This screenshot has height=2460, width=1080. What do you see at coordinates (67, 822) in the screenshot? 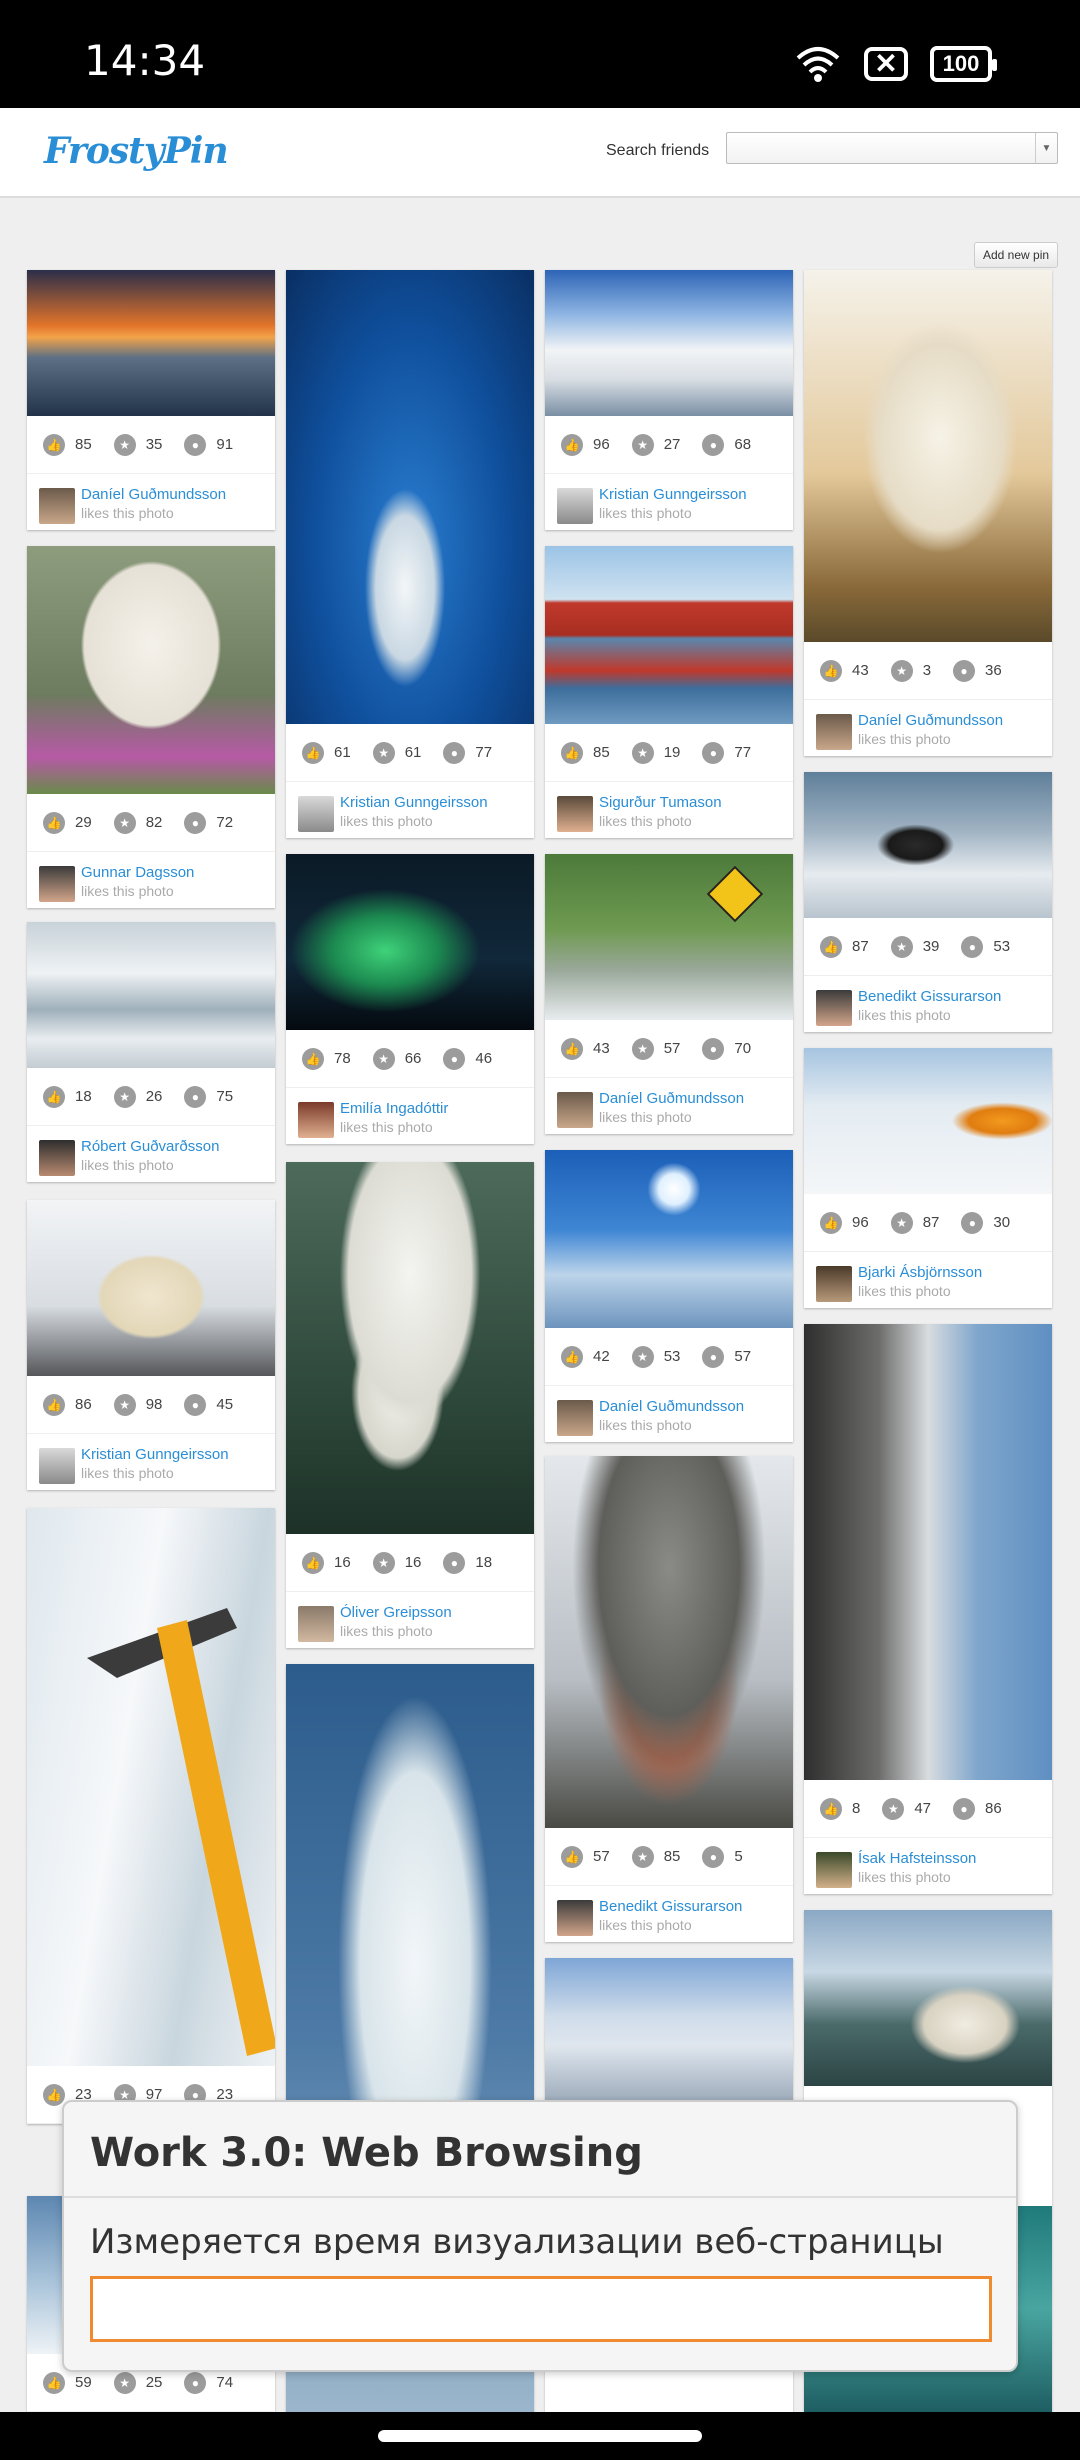
I see `like-stat: 👍 29` at bounding box center [67, 822].